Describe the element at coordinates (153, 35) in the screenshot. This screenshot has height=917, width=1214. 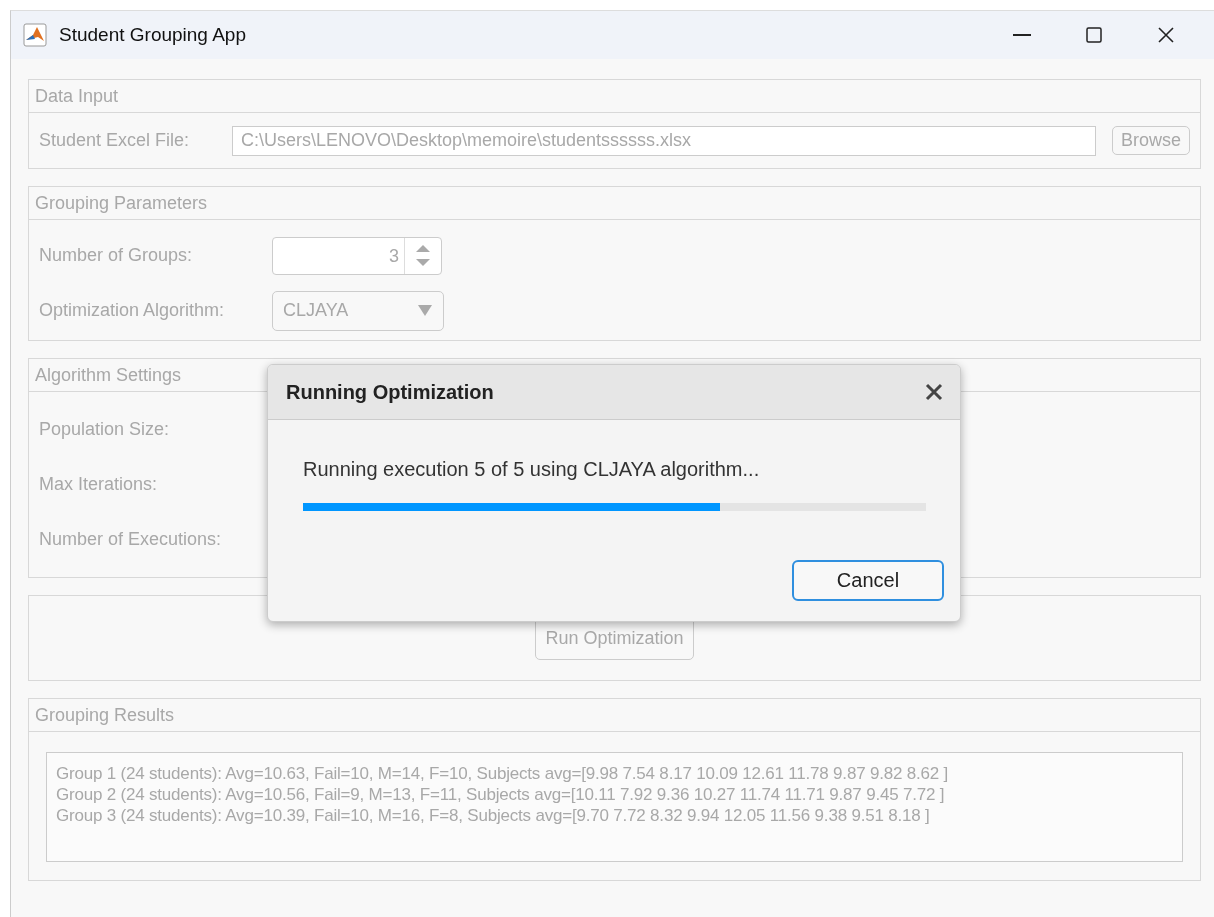
I see `window-title: Student Grouping App` at that location.